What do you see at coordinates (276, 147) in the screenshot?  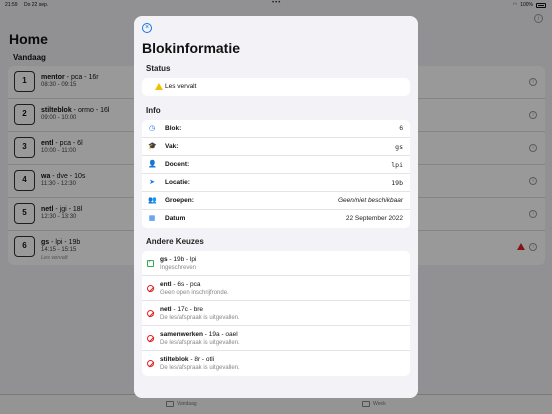 I see `info-row-subject: 🎓 Vak: gs` at bounding box center [276, 147].